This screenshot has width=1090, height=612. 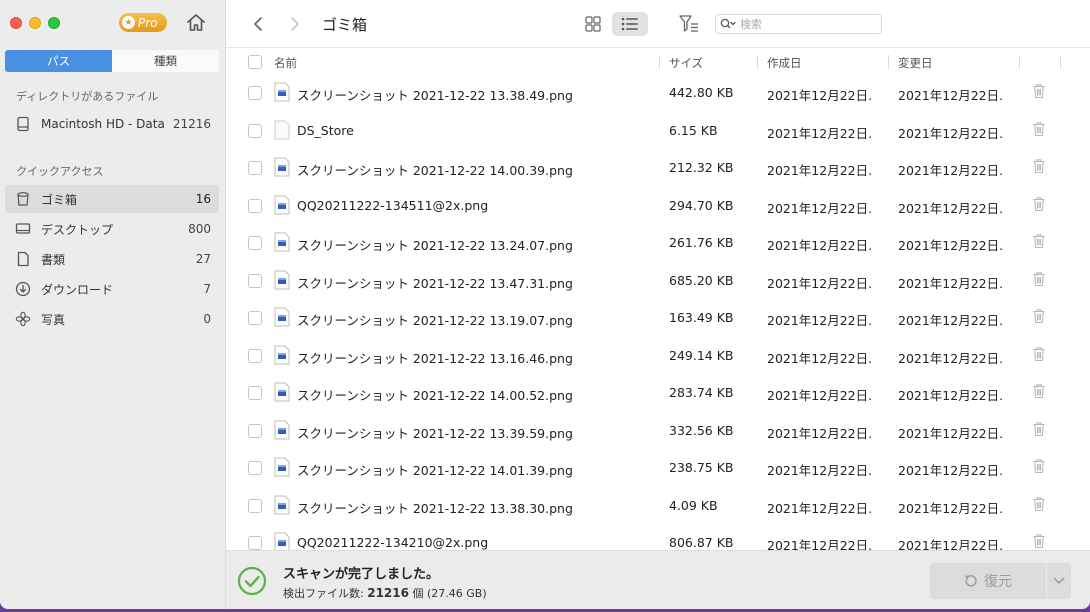 What do you see at coordinates (16, 23) in the screenshot?
I see `close-window-button` at bounding box center [16, 23].